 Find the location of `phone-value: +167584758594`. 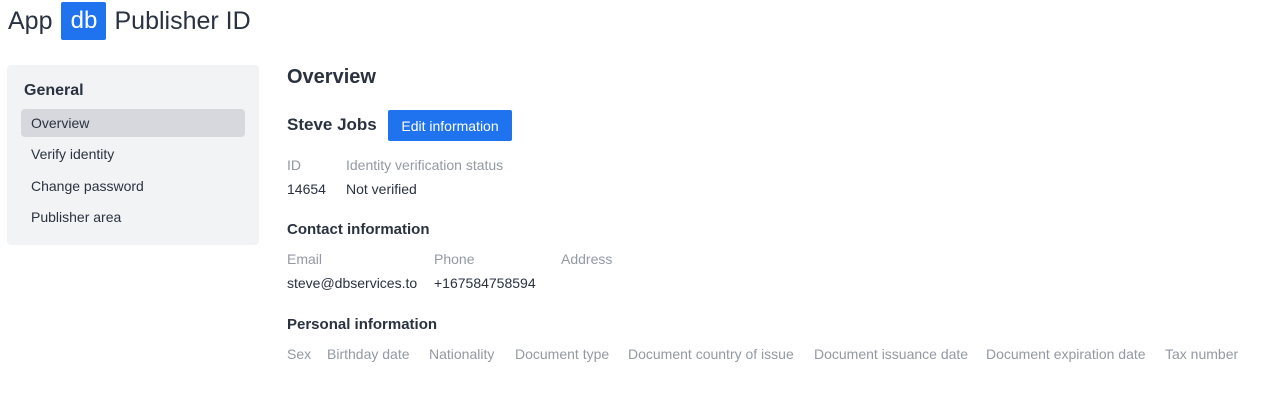

phone-value: +167584758594 is located at coordinates (485, 283).